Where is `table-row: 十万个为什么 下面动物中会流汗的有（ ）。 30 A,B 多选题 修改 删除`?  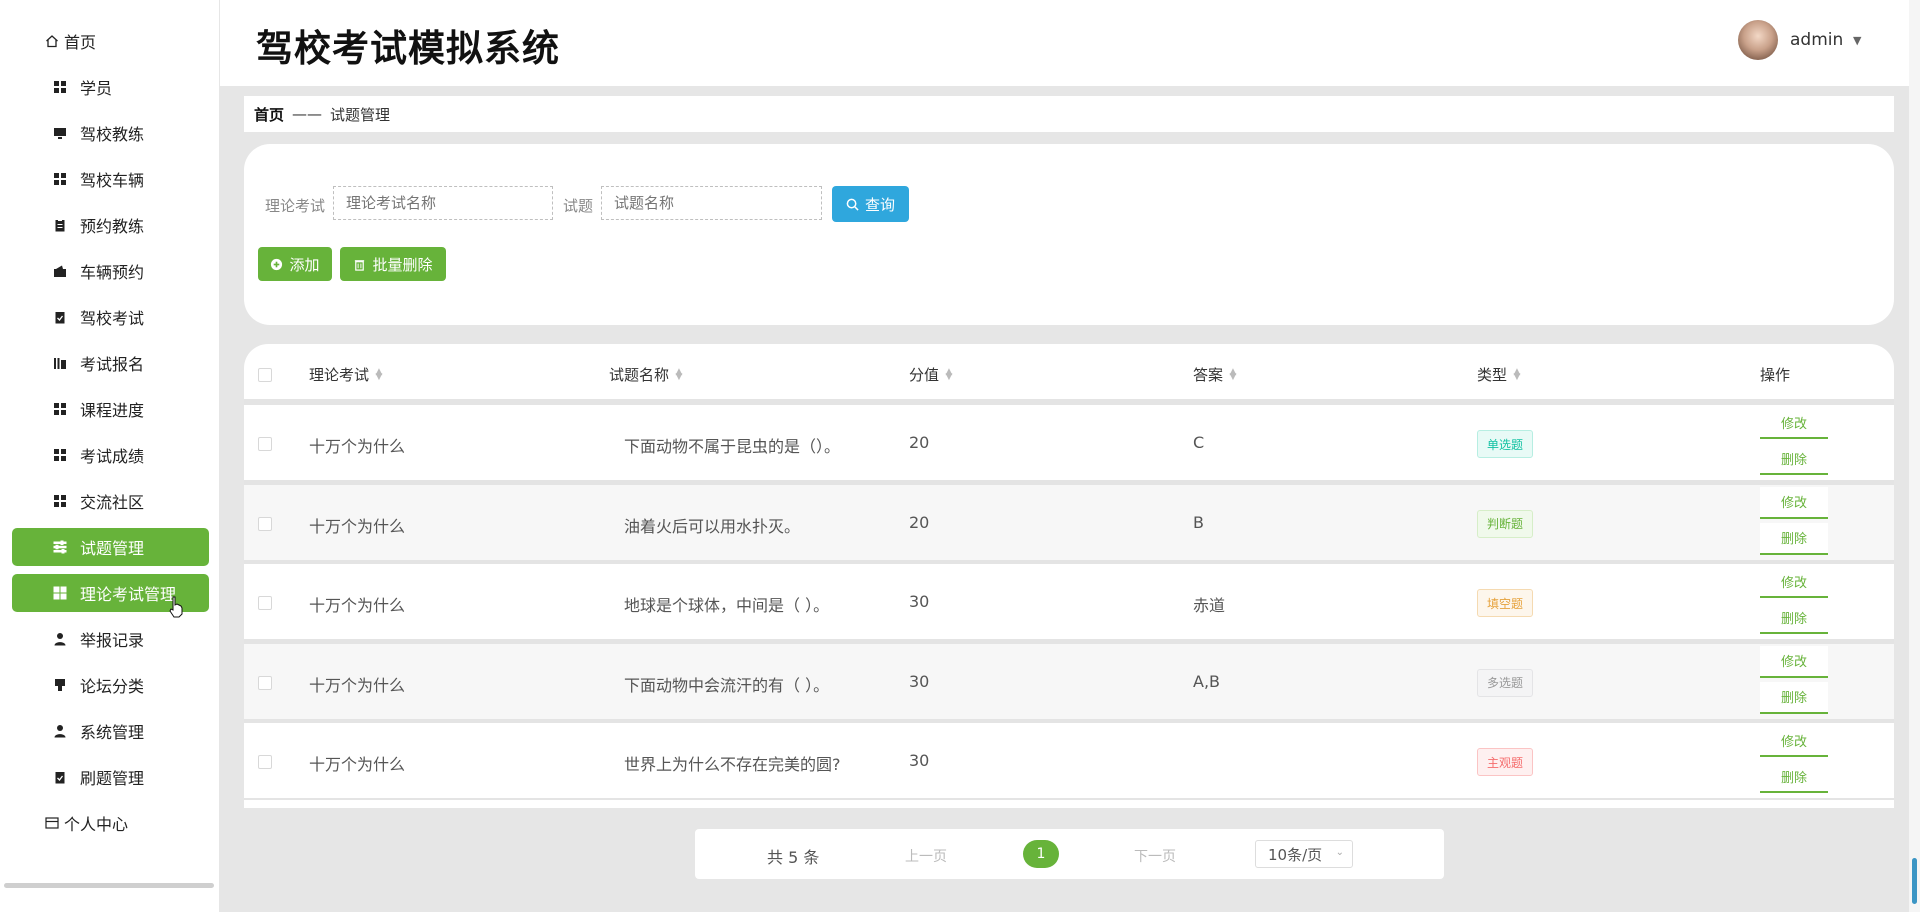 table-row: 十万个为什么 下面动物中会流汗的有（ ）。 30 A,B 多选题 修改 删除 is located at coordinates (1069, 681).